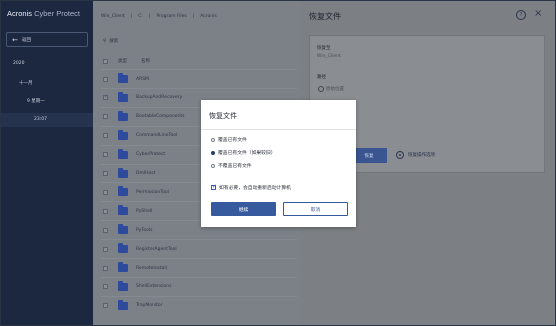 The image size is (556, 326). Describe the element at coordinates (114, 41) in the screenshot. I see `search-placeholder: 搜索` at that location.